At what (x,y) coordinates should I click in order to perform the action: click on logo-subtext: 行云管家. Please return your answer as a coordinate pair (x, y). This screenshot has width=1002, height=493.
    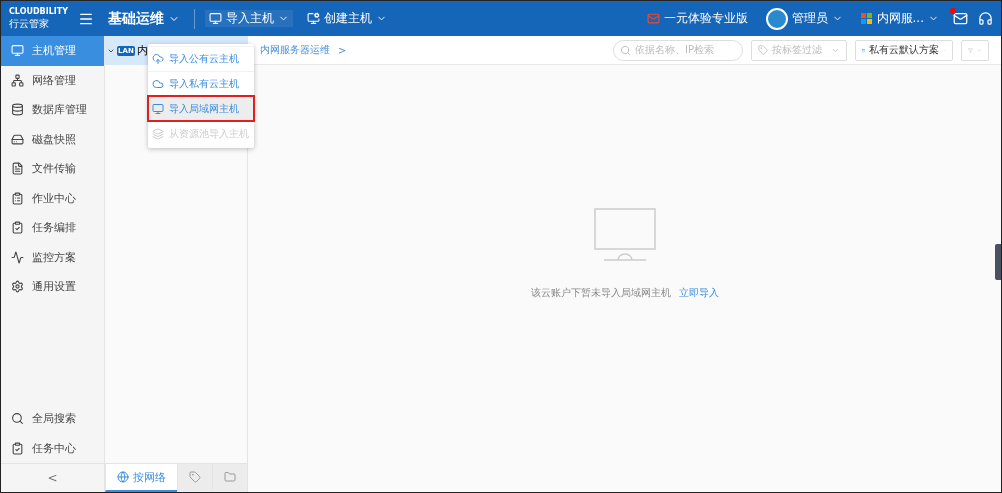
    Looking at the image, I should click on (29, 23).